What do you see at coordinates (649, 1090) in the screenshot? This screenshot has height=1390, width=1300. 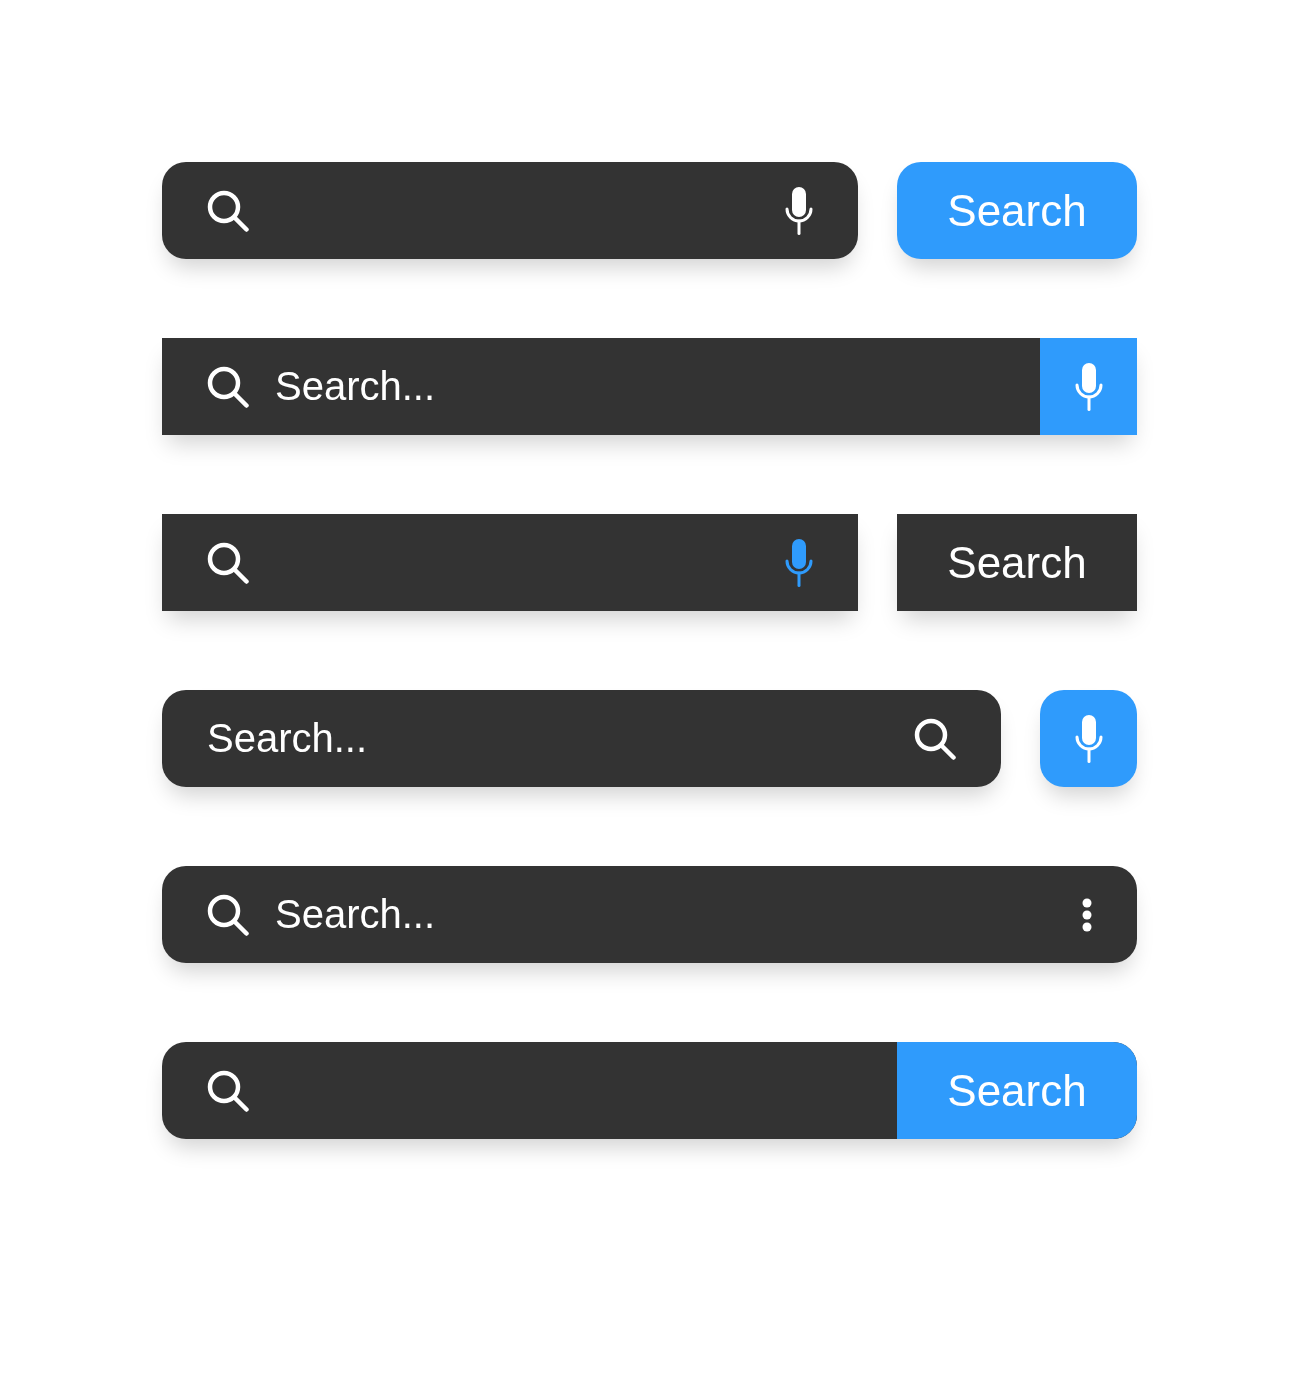 I see `search-bar: Search` at bounding box center [649, 1090].